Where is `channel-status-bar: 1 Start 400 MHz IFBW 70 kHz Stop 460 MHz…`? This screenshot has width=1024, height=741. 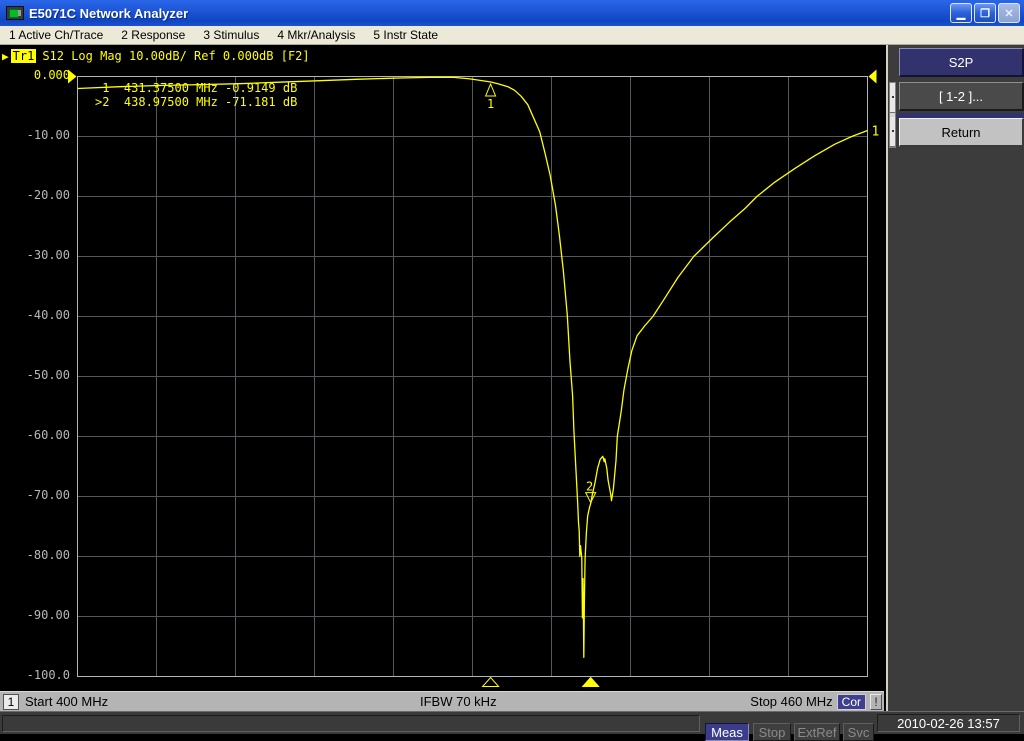 channel-status-bar: 1 Start 400 MHz IFBW 70 kHz Stop 460 MHz… is located at coordinates (442, 701).